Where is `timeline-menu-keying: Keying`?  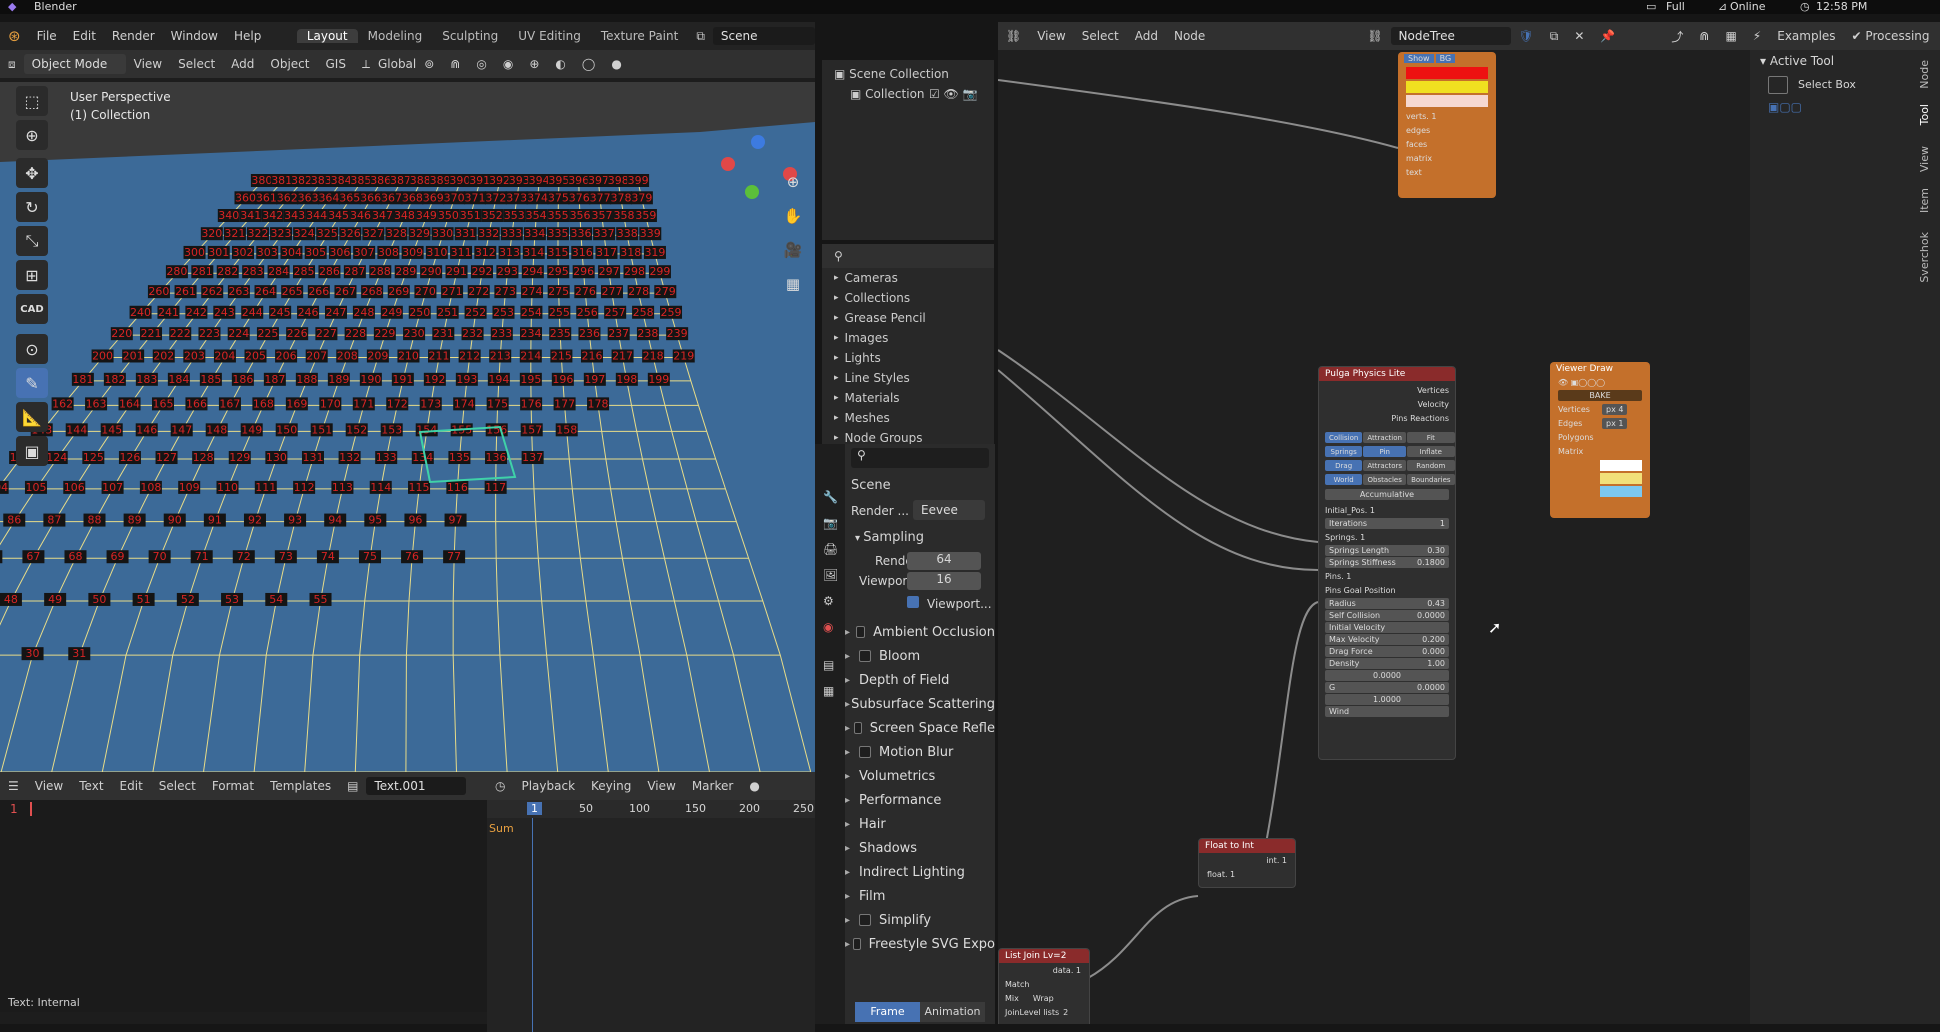
timeline-menu-keying: Keying is located at coordinates (611, 786).